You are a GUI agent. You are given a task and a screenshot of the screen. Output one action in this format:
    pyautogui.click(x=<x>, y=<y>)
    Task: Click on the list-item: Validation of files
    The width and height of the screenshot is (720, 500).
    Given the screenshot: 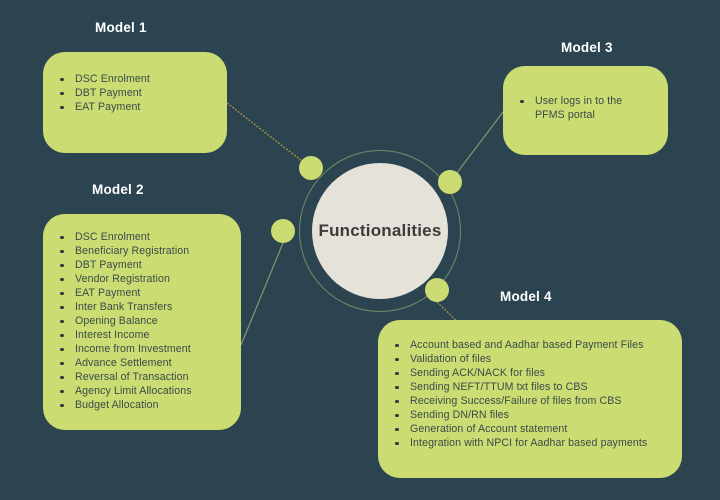 What is the action you would take?
    pyautogui.click(x=530, y=359)
    